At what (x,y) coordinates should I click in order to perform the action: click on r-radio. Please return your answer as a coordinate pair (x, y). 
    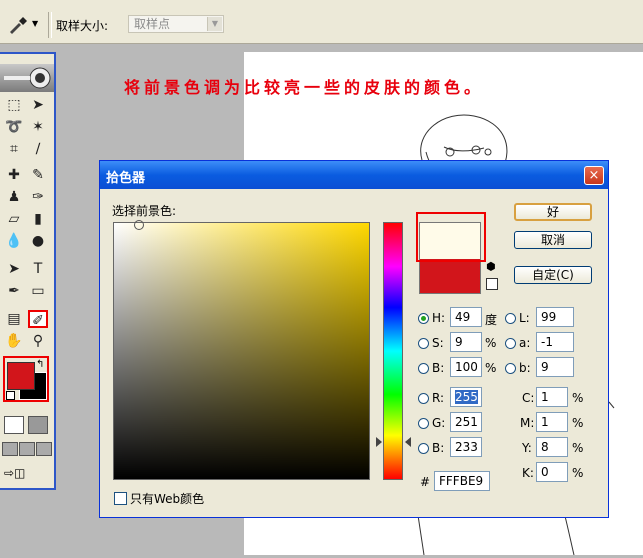
    Looking at the image, I should click on (423, 398).